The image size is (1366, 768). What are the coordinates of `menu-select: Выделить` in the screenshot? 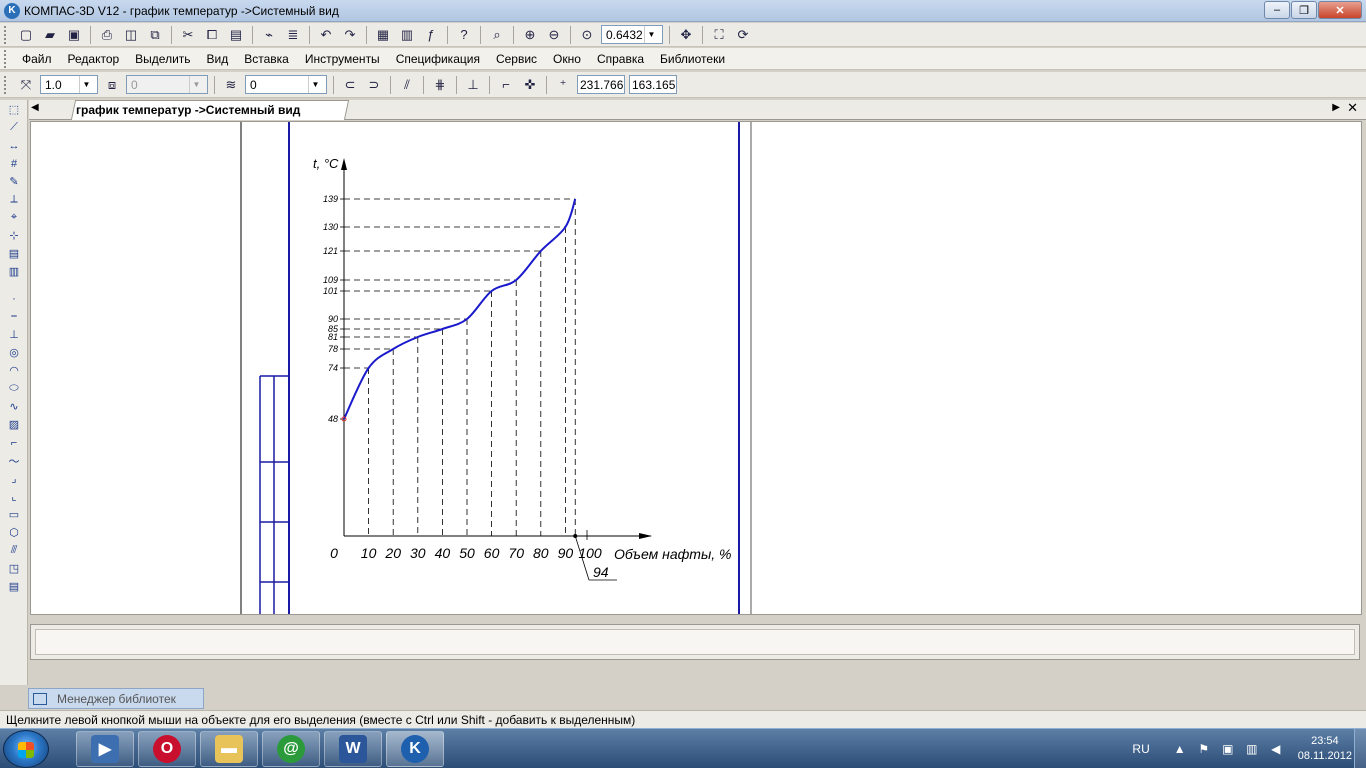 It's located at (162, 59).